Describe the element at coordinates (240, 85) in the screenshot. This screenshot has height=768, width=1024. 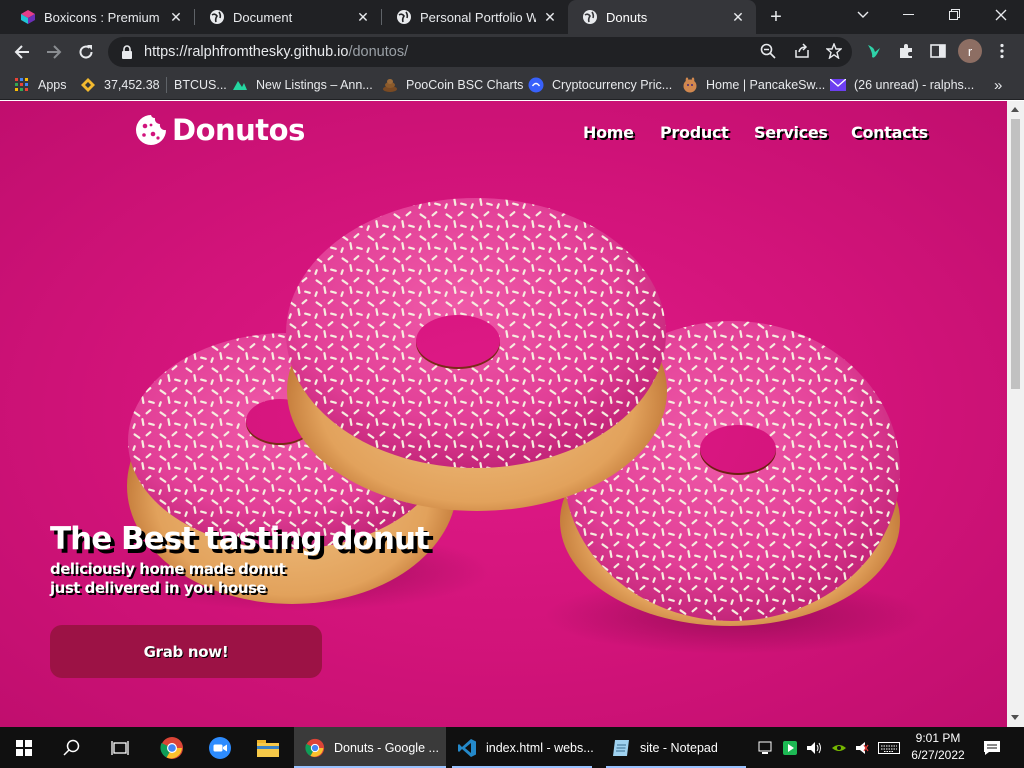
I see `coinmarket-icon` at that location.